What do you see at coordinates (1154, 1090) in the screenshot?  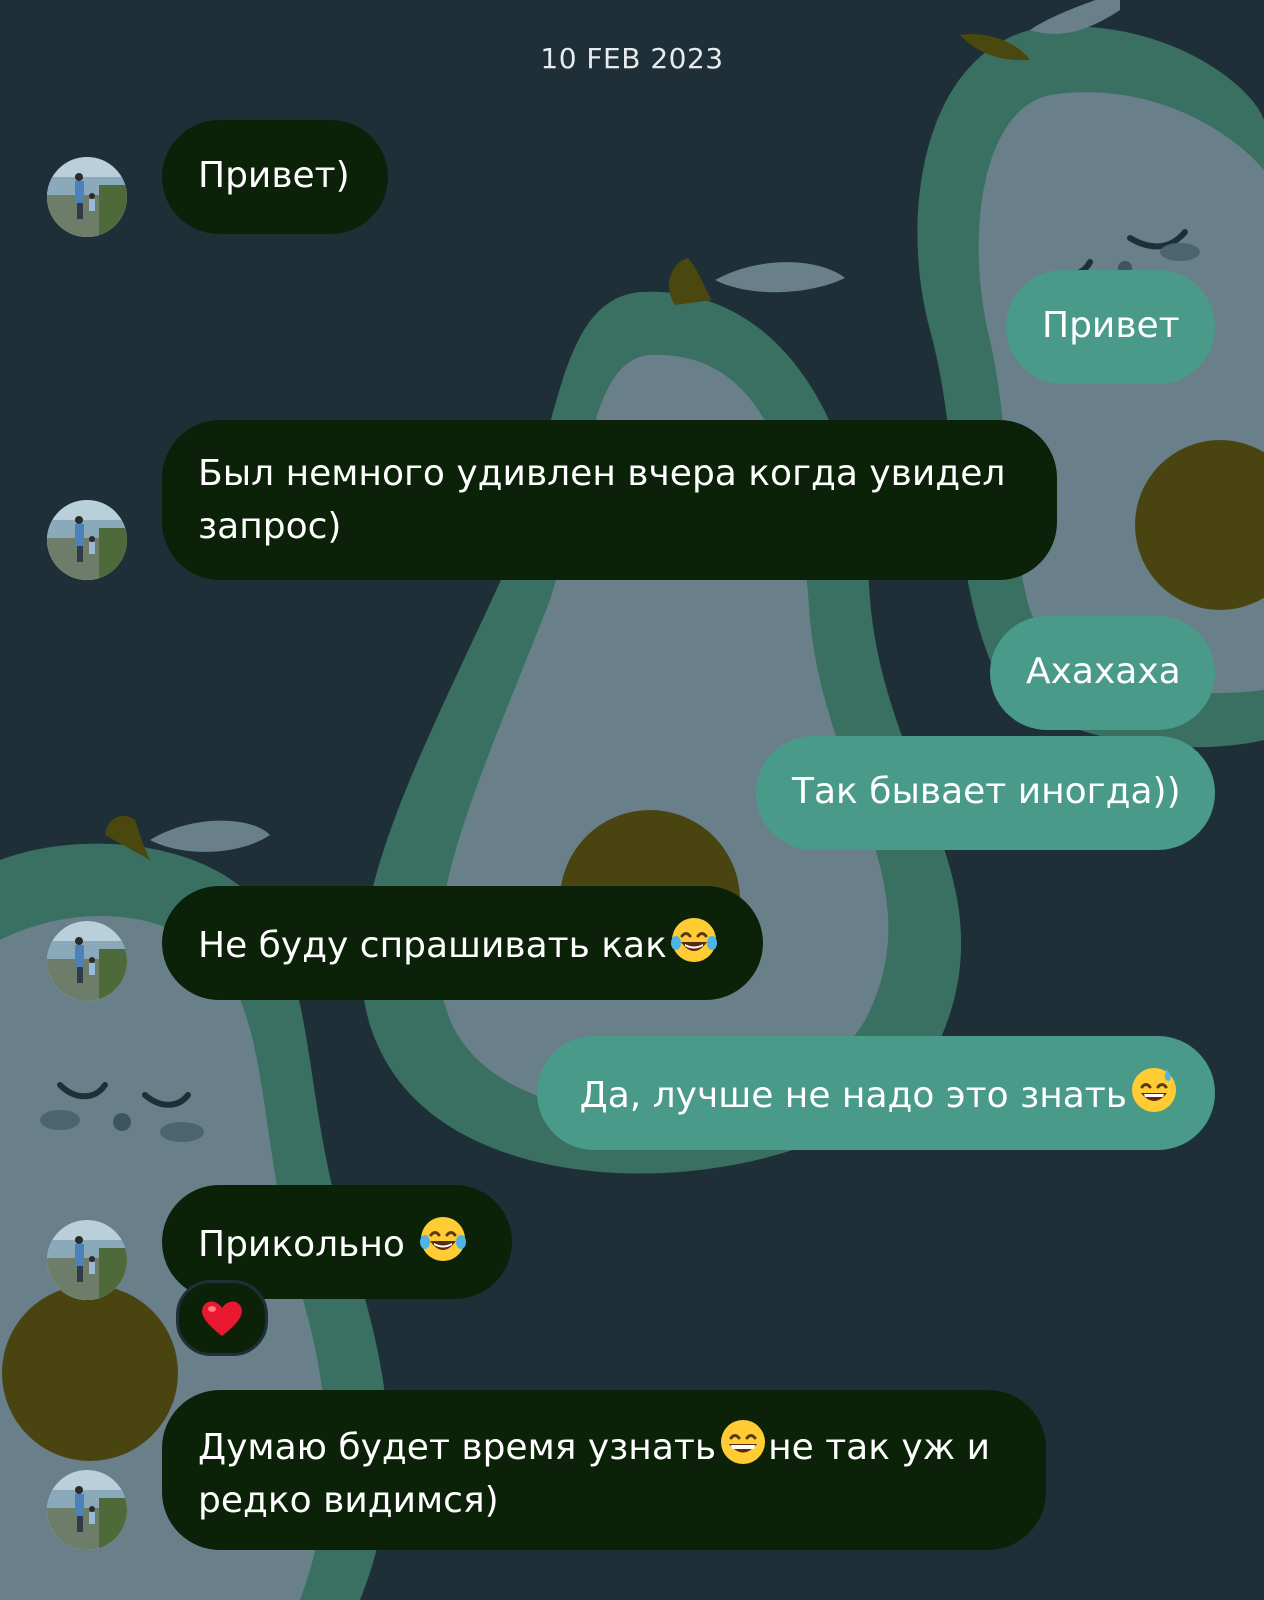 I see `grinning-sweat-emoji-icon` at bounding box center [1154, 1090].